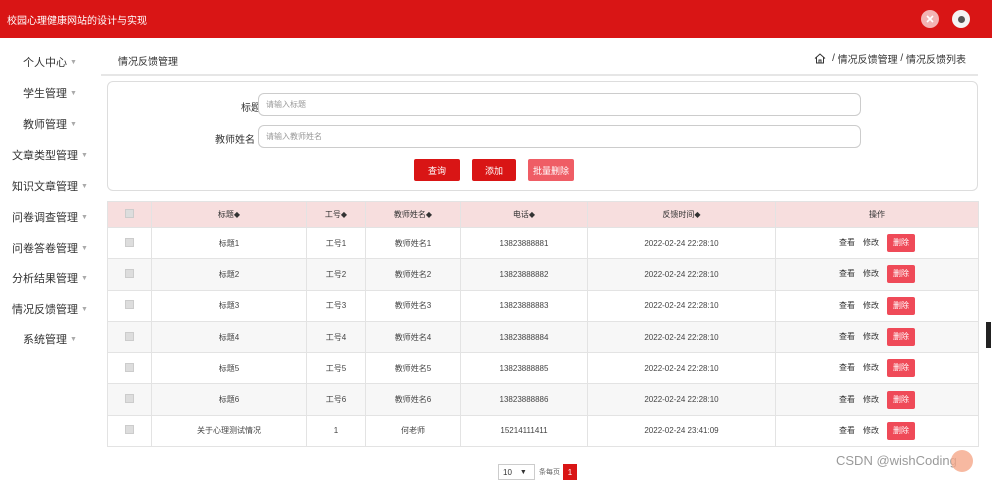  I want to click on table-cell: 教师姓名5, so click(413, 368).